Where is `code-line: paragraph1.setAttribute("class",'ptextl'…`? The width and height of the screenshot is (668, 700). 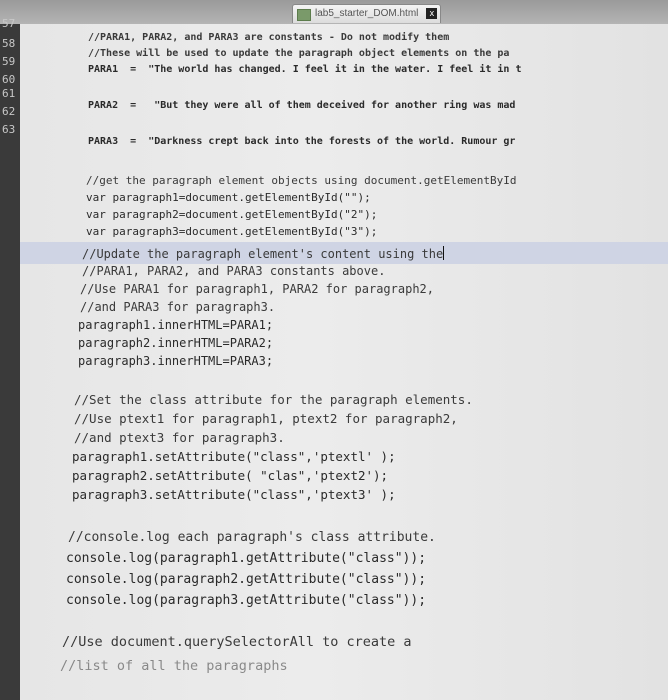
code-line: paragraph1.setAttribute("class",'ptextl'… is located at coordinates (234, 456).